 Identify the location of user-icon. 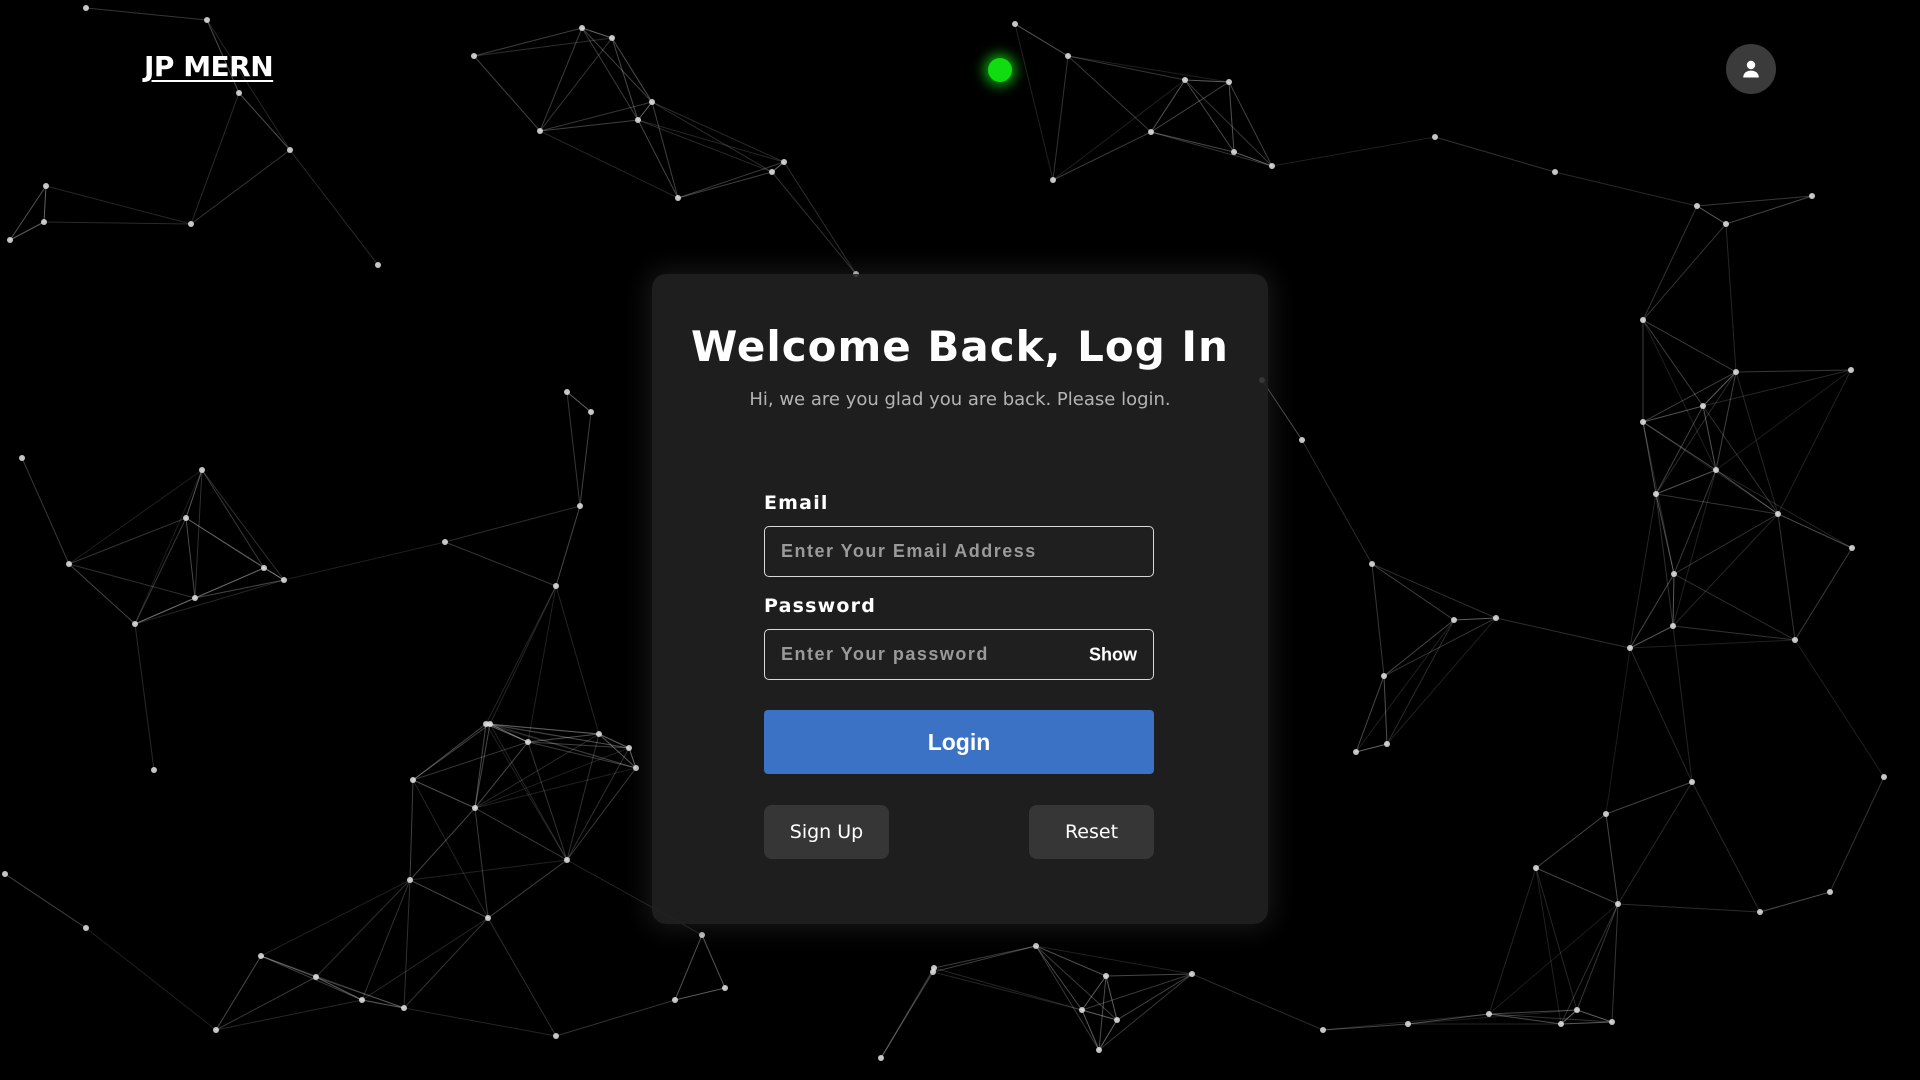
(1751, 69).